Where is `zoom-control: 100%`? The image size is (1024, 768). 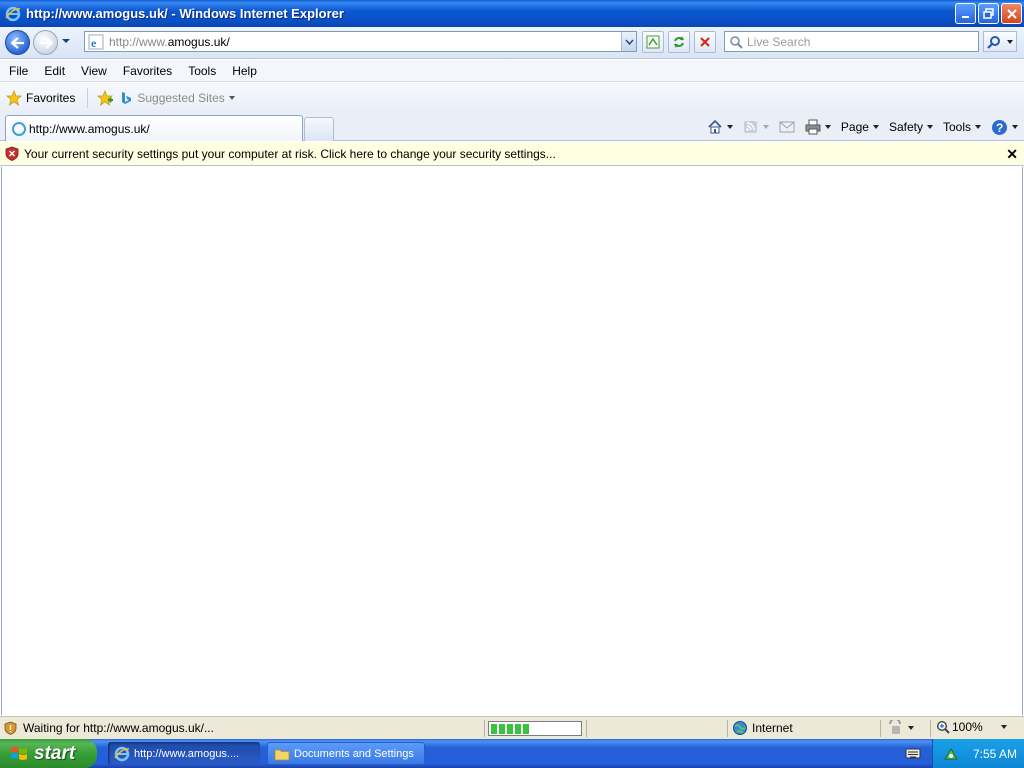
zoom-control: 100% is located at coordinates (971, 727).